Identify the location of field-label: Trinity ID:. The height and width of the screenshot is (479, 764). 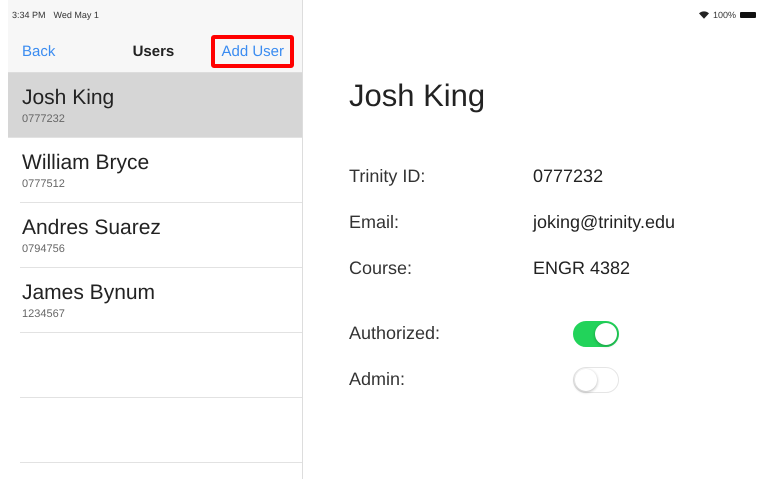
(387, 176).